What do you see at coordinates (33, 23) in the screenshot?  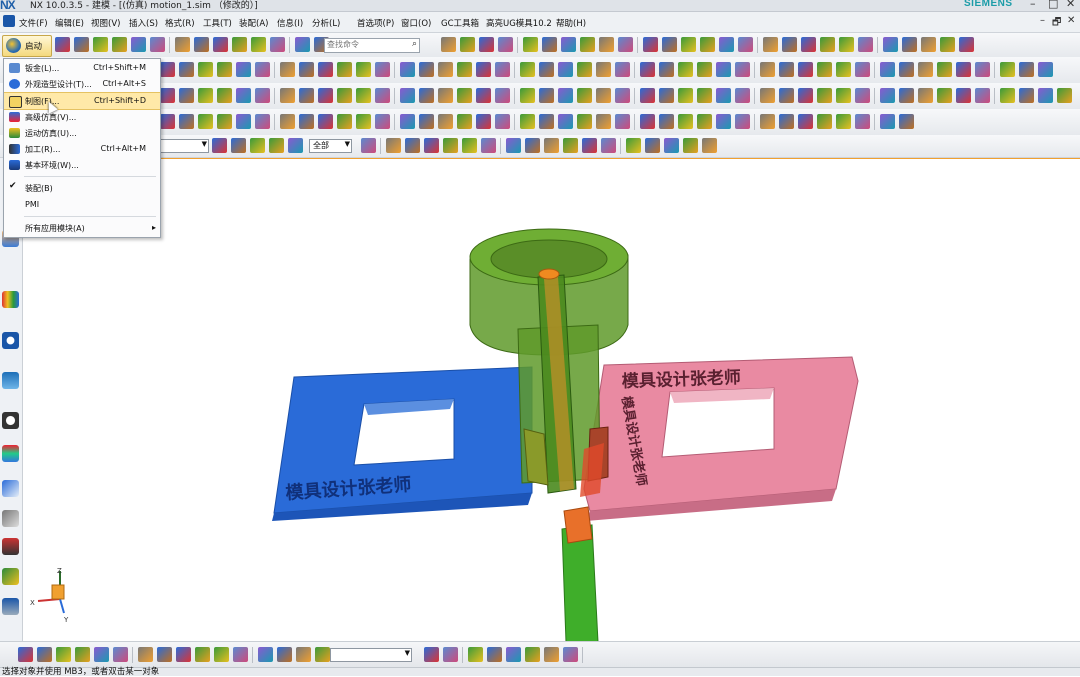 I see `menu-file: 文件(F)` at bounding box center [33, 23].